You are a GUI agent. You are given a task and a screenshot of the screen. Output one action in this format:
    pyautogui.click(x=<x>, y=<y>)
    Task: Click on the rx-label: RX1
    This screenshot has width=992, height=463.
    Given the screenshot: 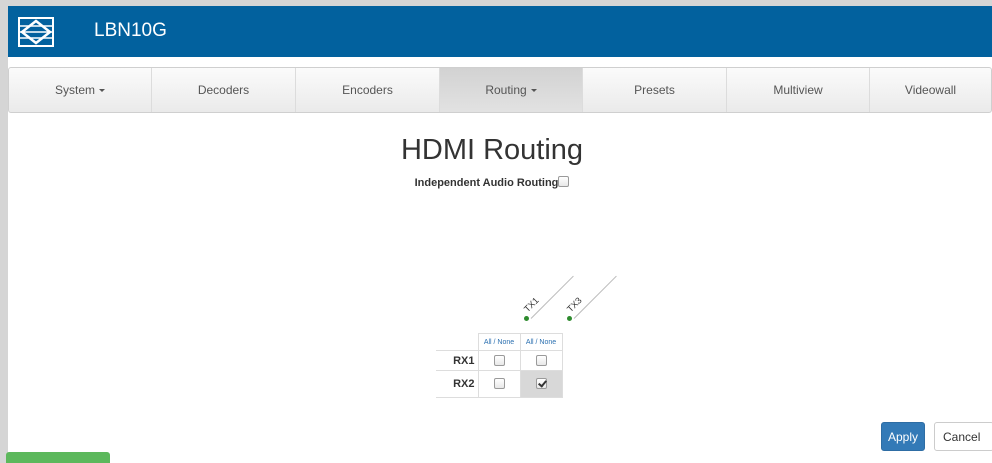 What is the action you would take?
    pyautogui.click(x=457, y=360)
    